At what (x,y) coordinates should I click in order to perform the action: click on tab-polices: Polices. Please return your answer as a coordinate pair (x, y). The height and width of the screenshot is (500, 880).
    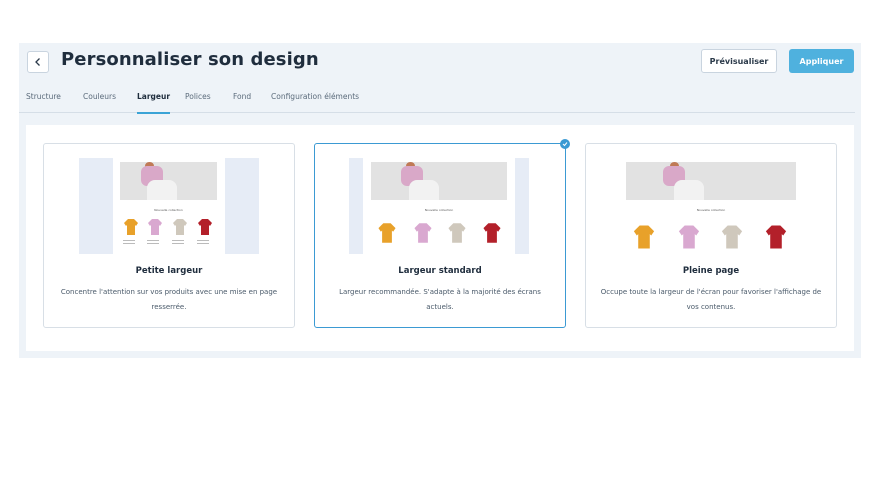
    Looking at the image, I should click on (198, 102).